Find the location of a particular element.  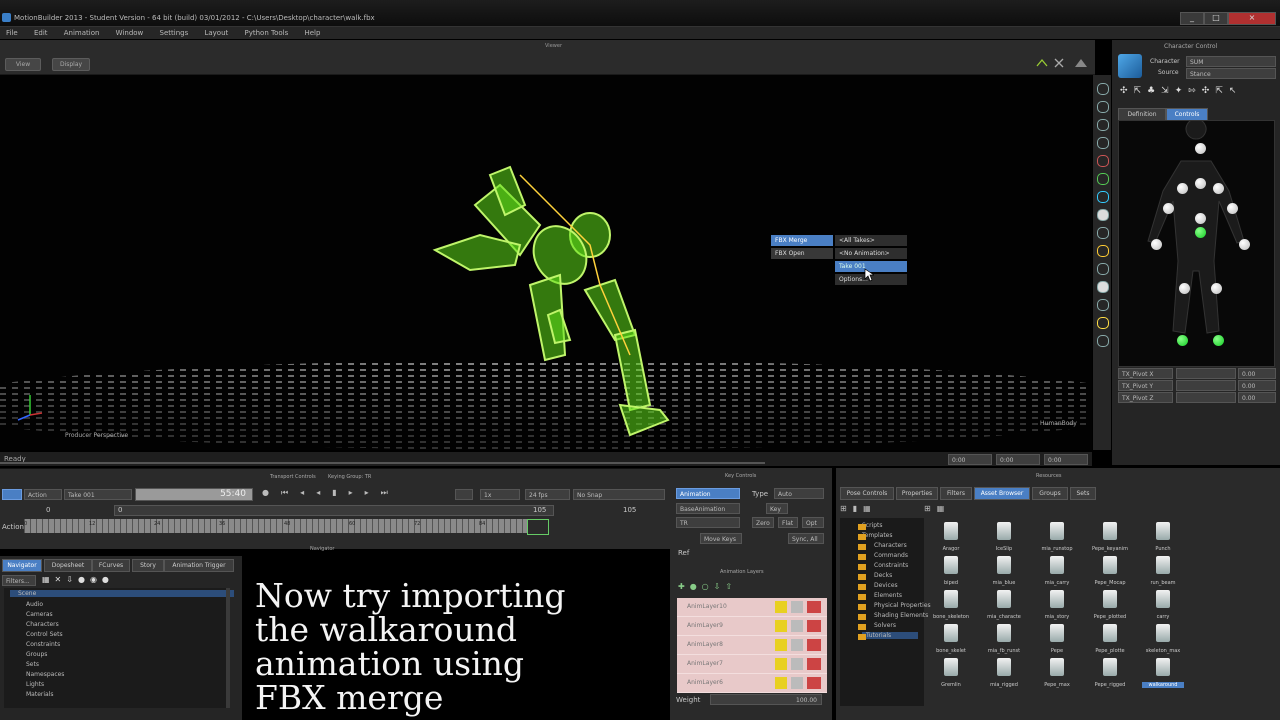

timecode-c: 0:00 is located at coordinates (1066, 459).